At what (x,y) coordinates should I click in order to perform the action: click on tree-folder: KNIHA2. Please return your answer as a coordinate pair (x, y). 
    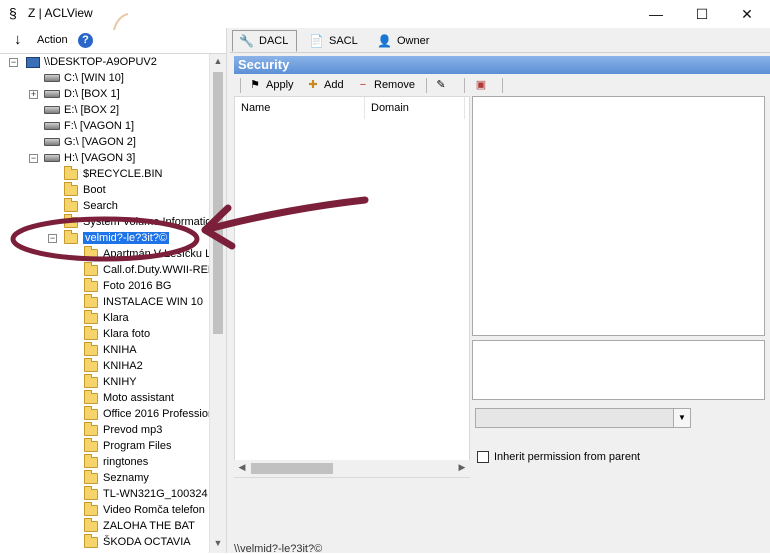
    Looking at the image, I should click on (113, 365).